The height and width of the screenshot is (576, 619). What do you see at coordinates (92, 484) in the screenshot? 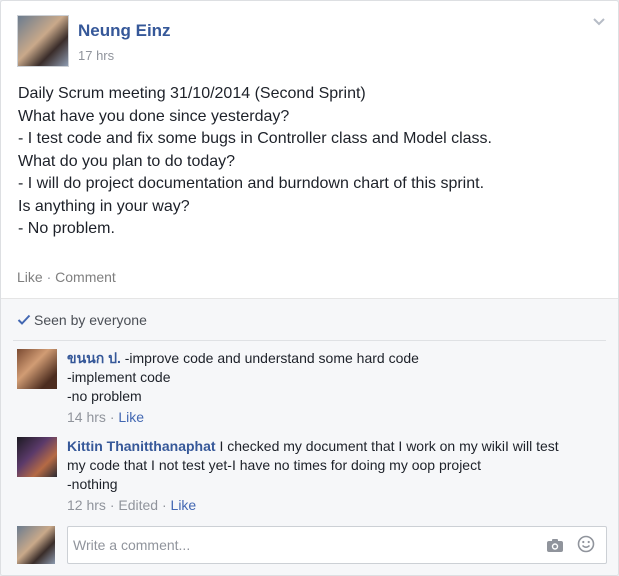
I see `comment-line: -nothing` at bounding box center [92, 484].